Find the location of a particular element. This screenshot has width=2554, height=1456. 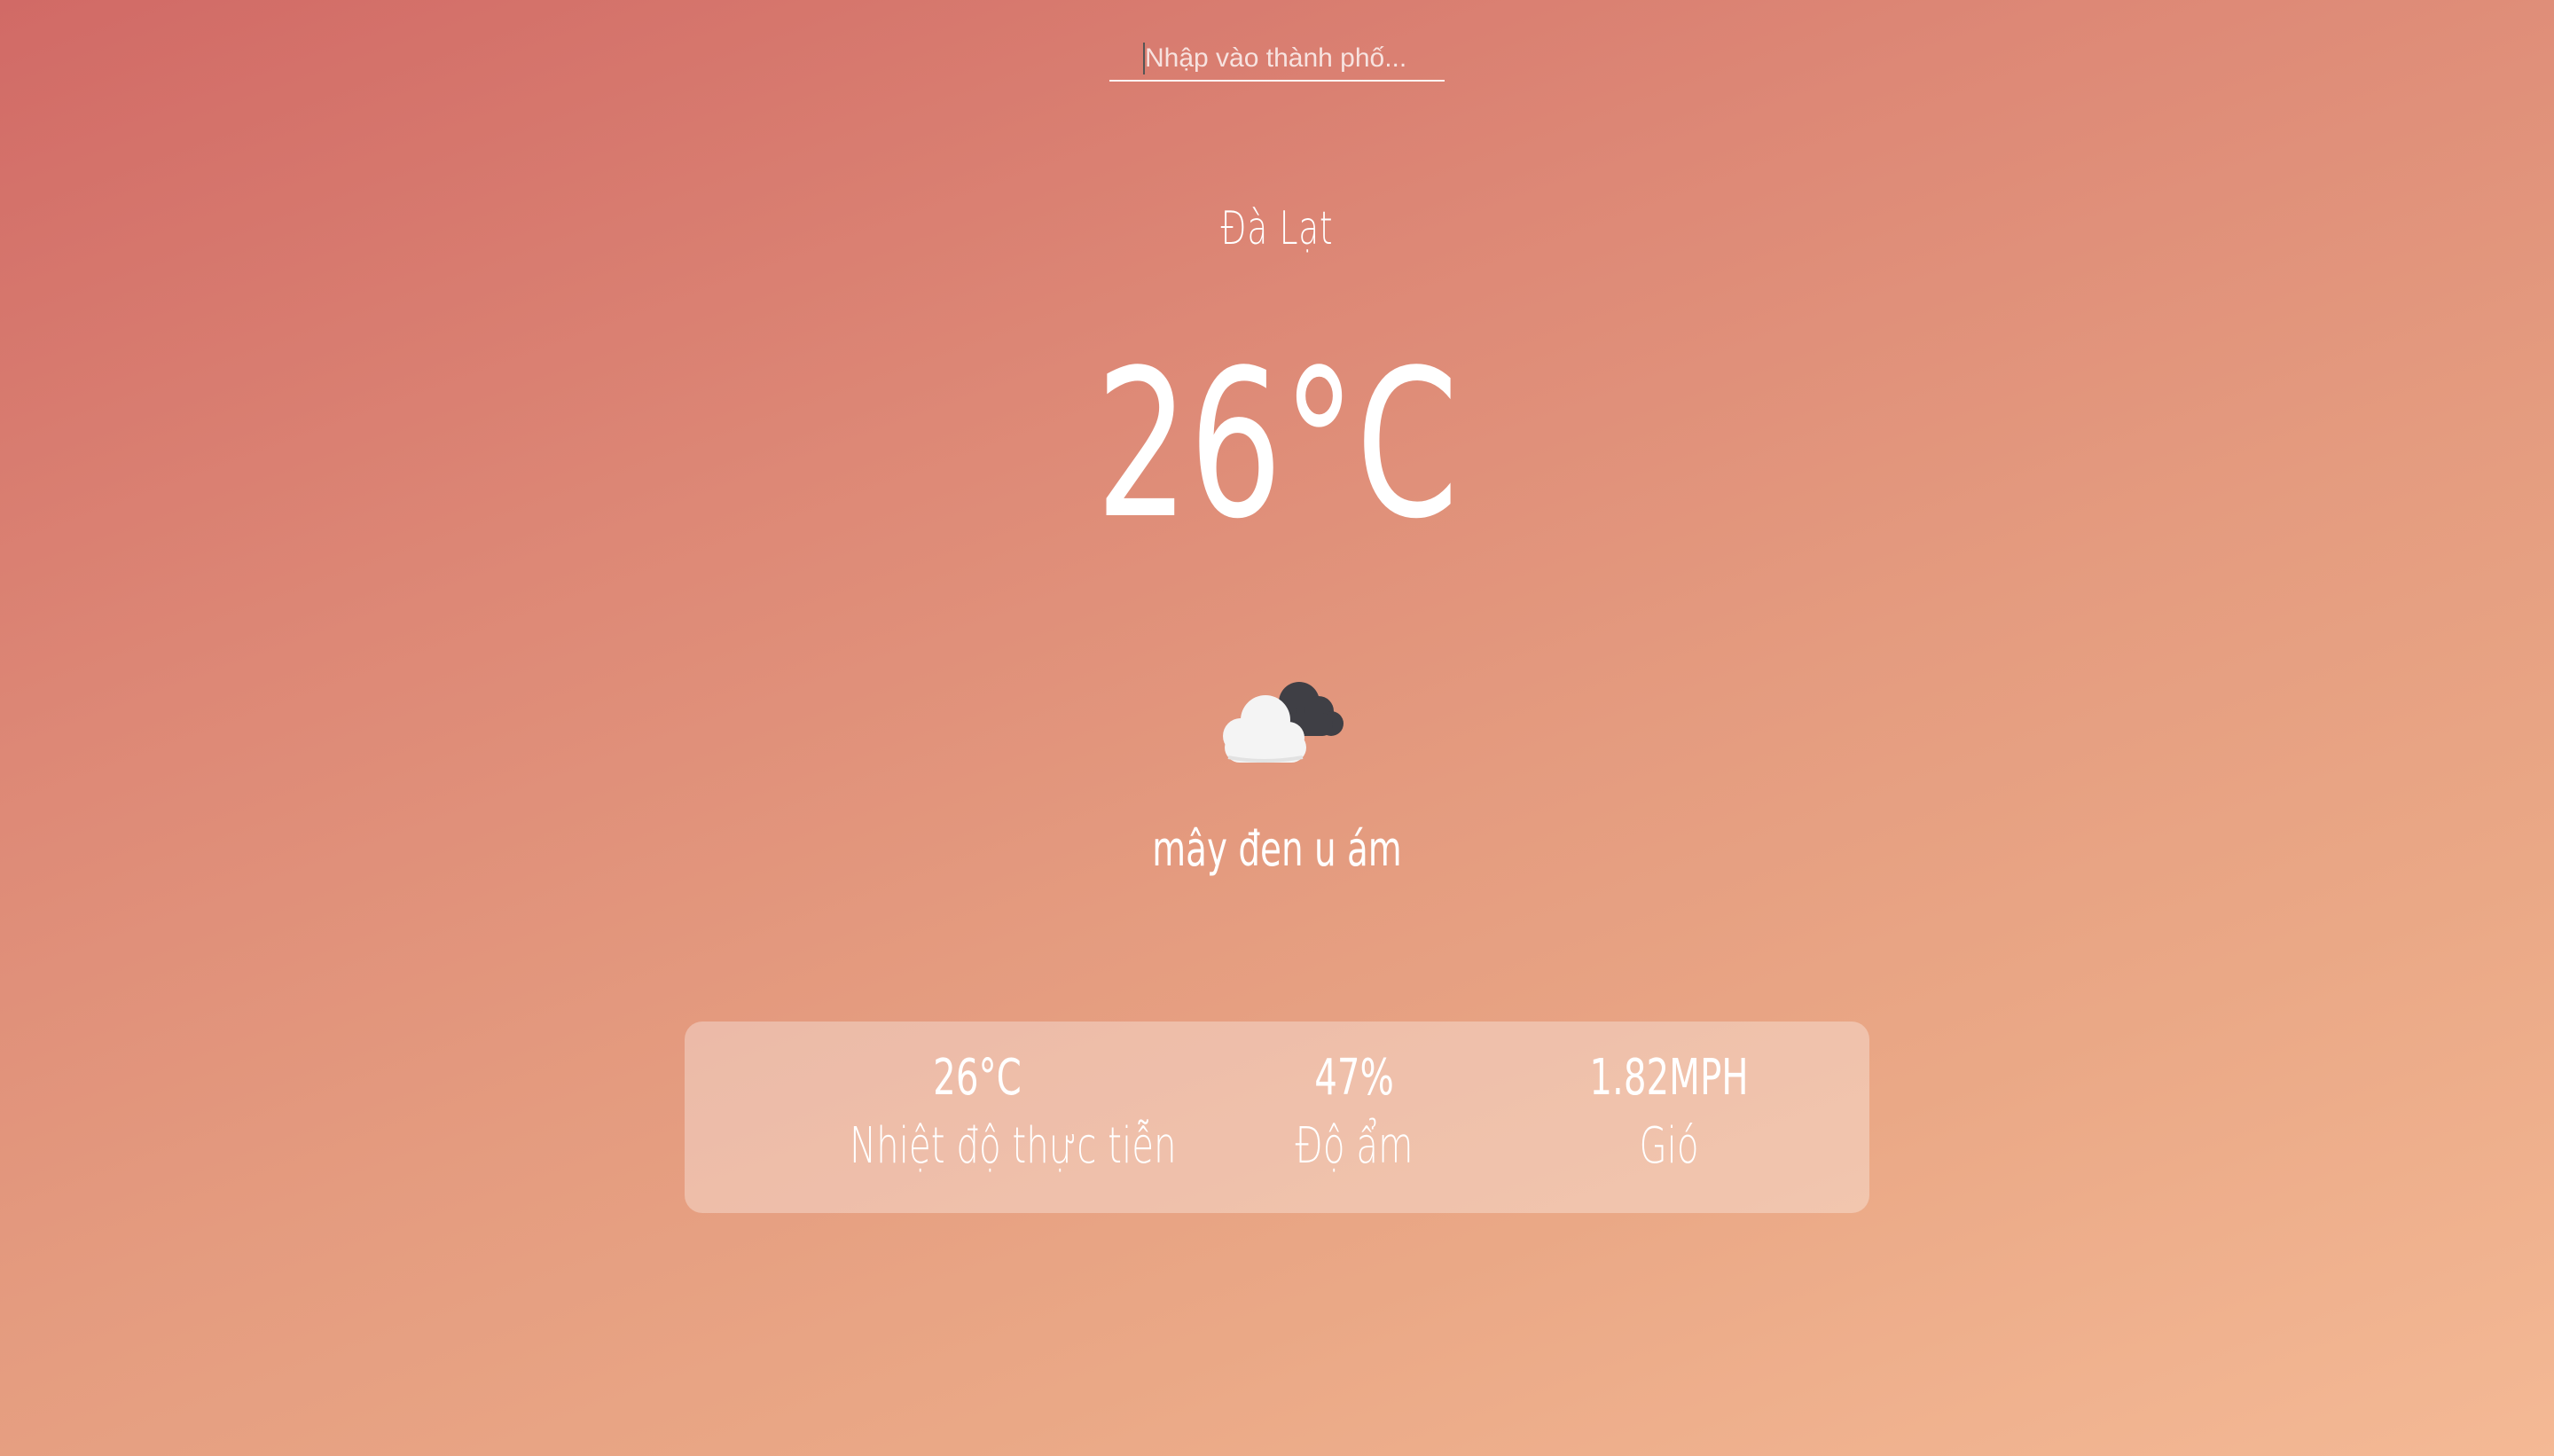

feels-like-stat: 26°C Nhiệt độ thực tiễn is located at coordinates (988, 1114).